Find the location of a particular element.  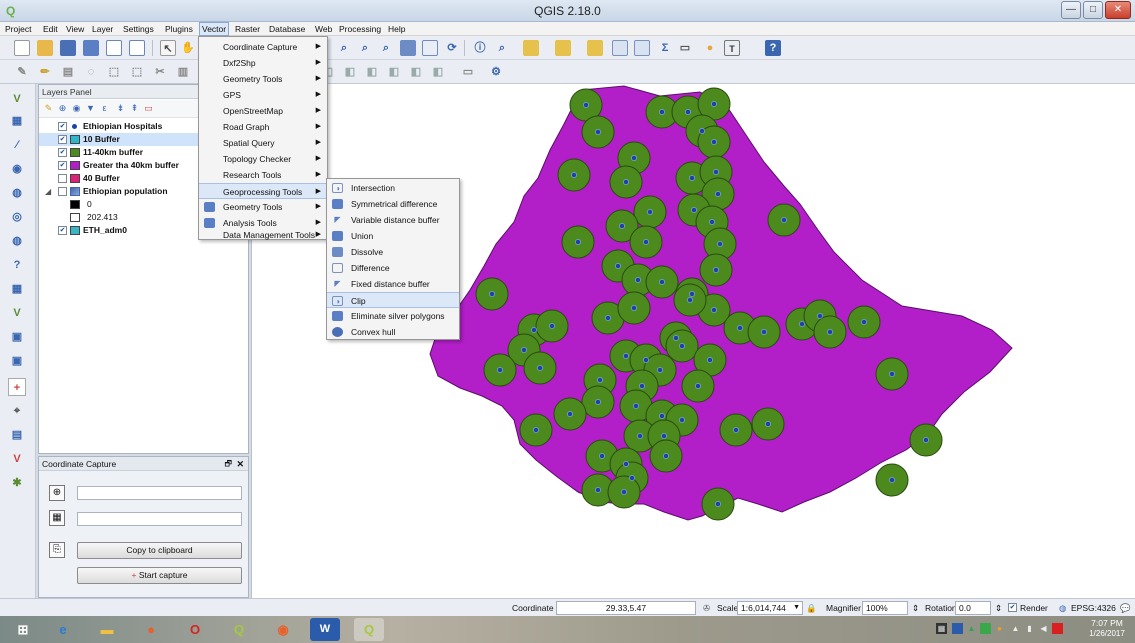

qgis-active-window-icon: Q is located at coordinates (369, 629).